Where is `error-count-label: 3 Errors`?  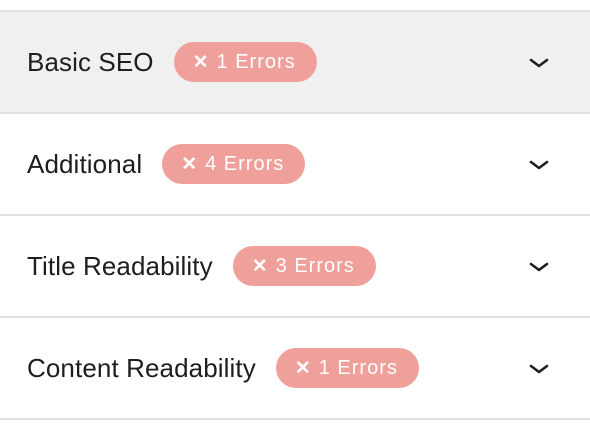 error-count-label: 3 Errors is located at coordinates (315, 265).